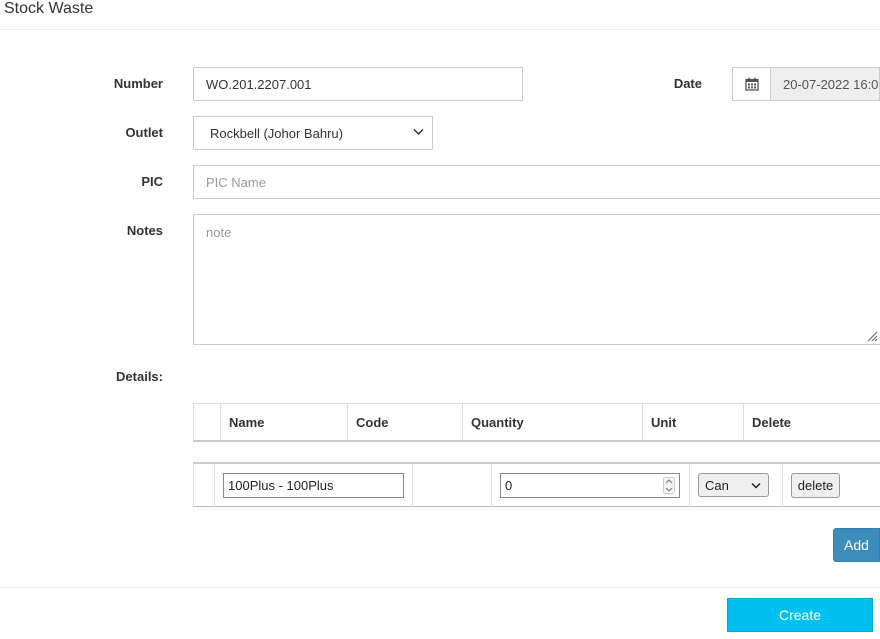  Describe the element at coordinates (152, 181) in the screenshot. I see `pic-label: PIC` at that location.